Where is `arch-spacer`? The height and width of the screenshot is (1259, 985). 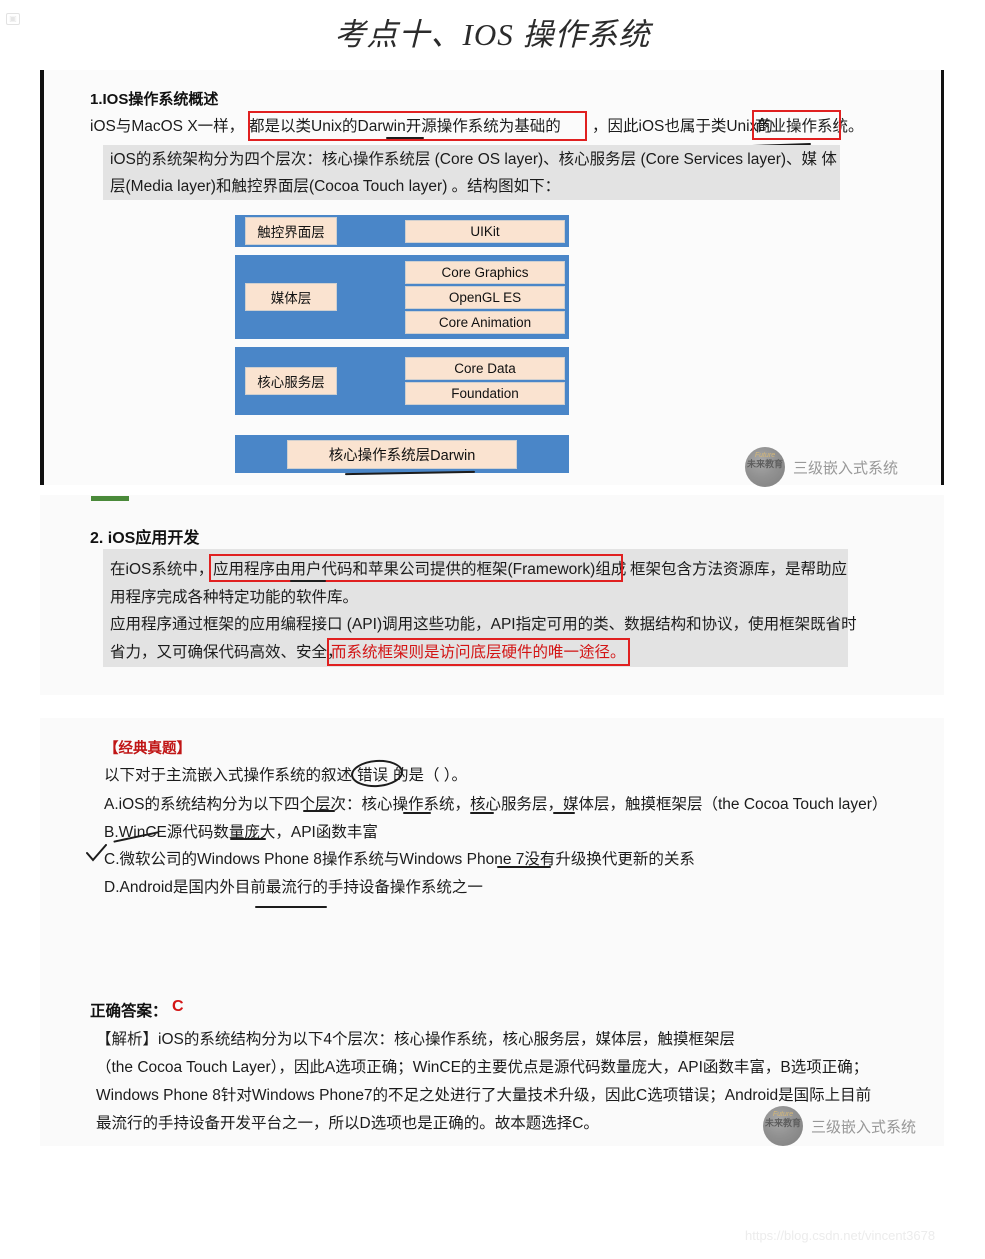
arch-spacer is located at coordinates (402, 429).